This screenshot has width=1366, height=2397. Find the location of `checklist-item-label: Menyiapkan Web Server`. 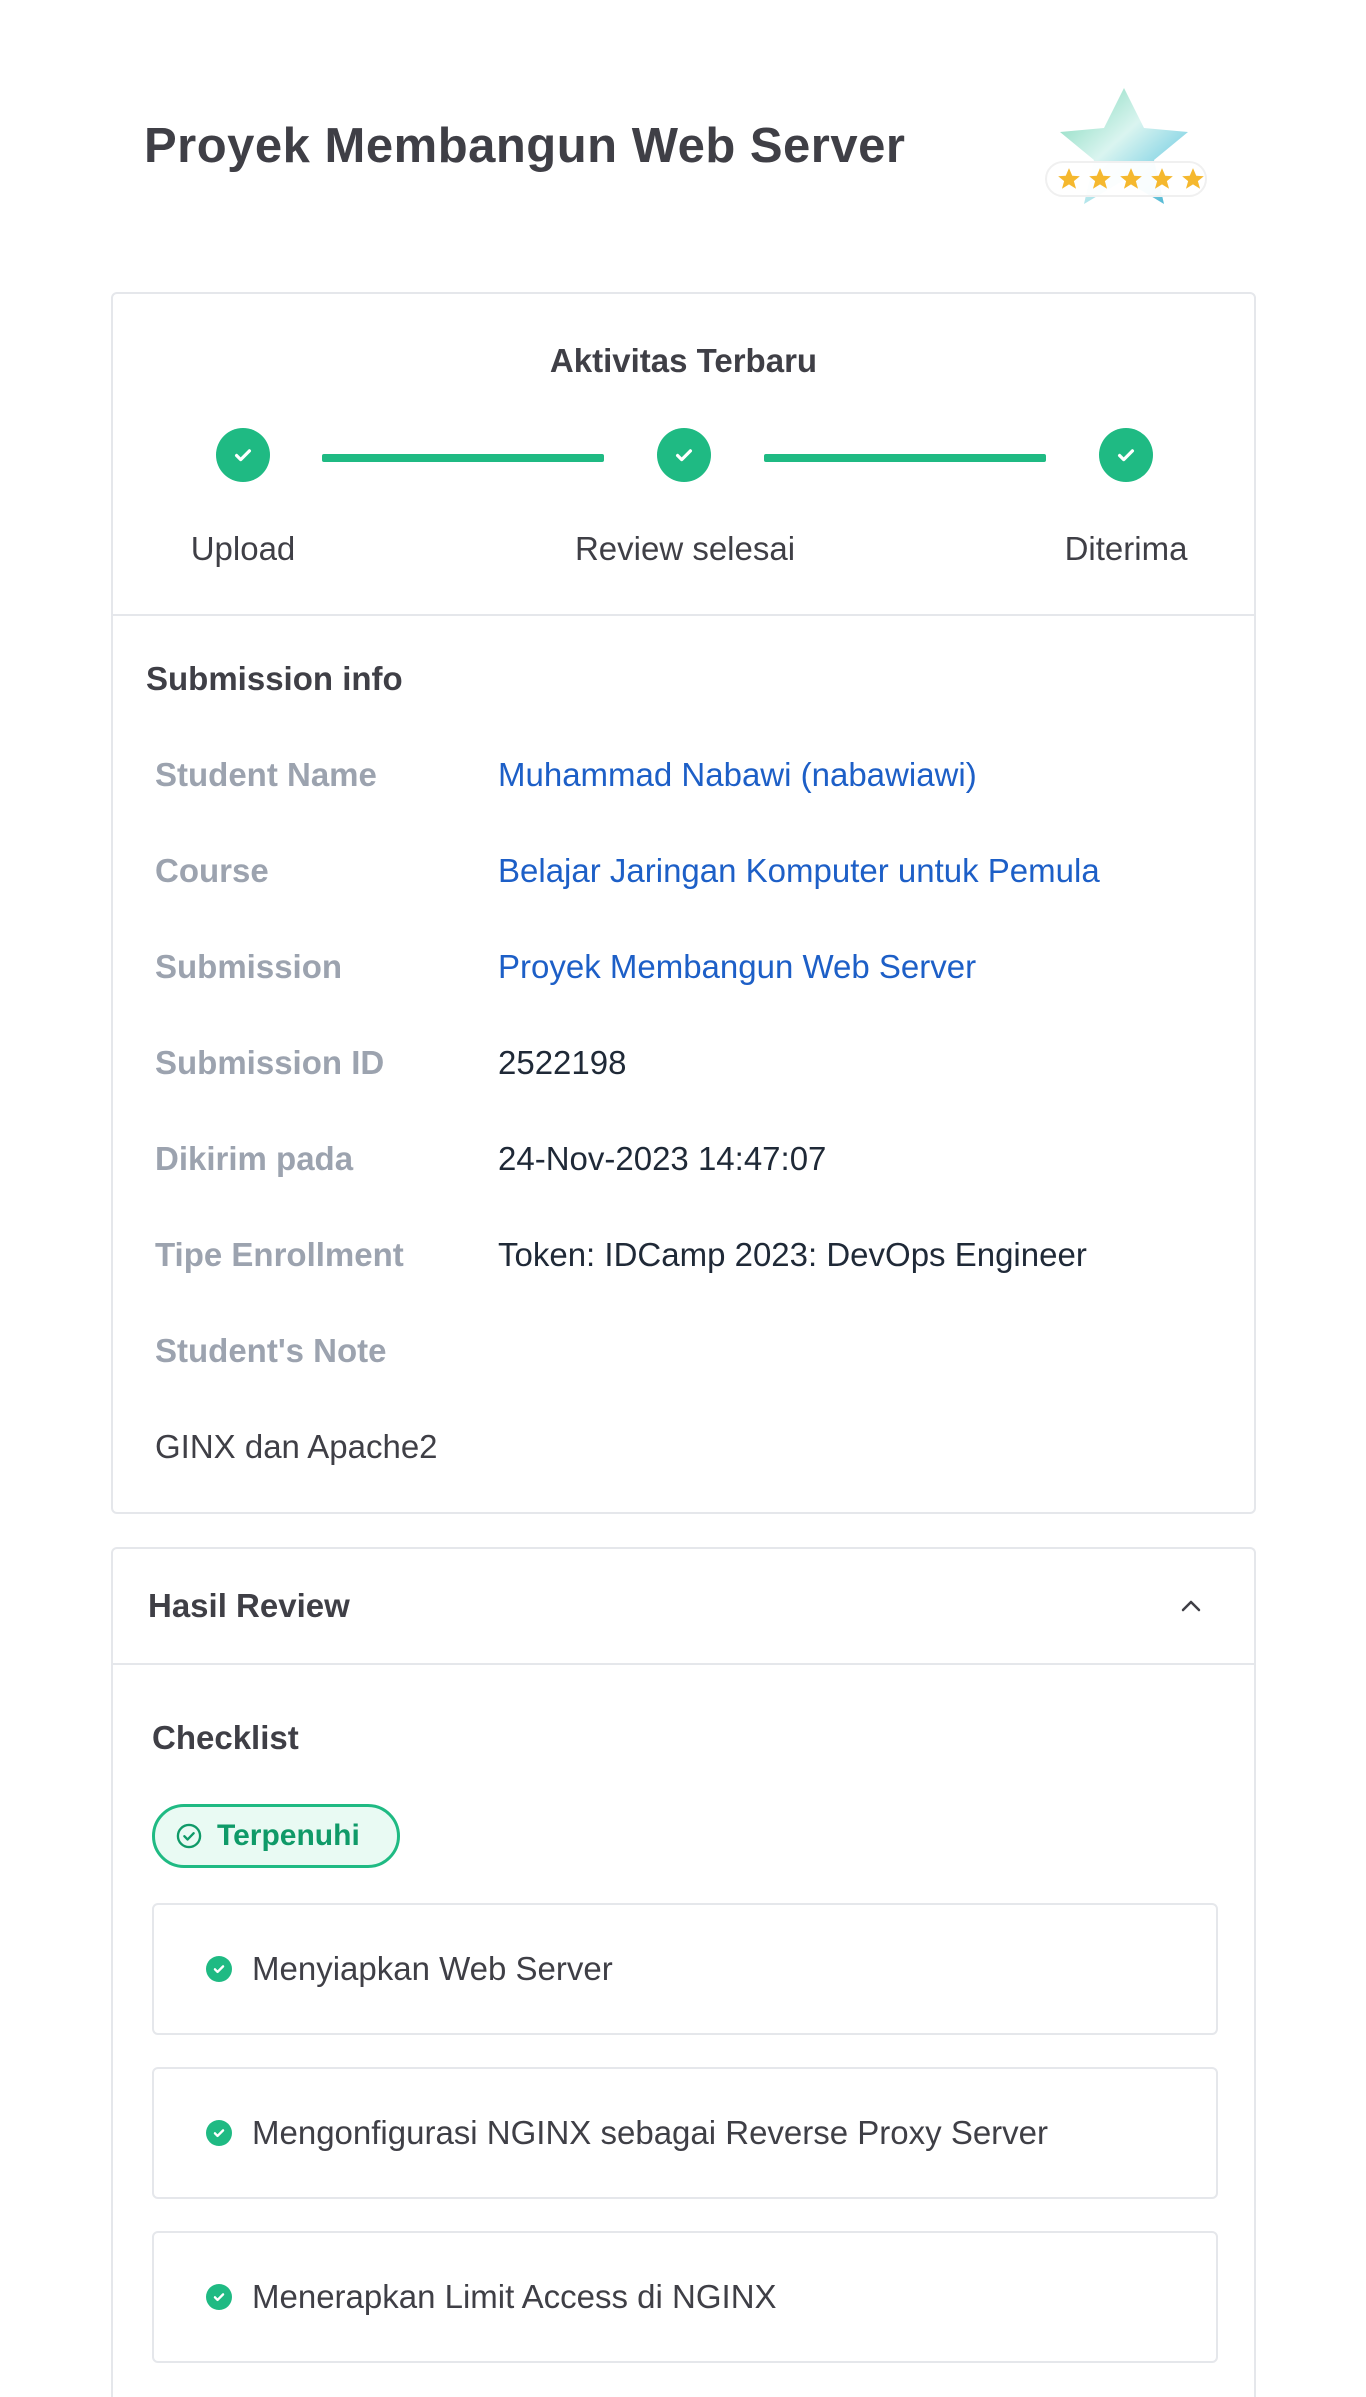

checklist-item-label: Menyiapkan Web Server is located at coordinates (432, 1968).